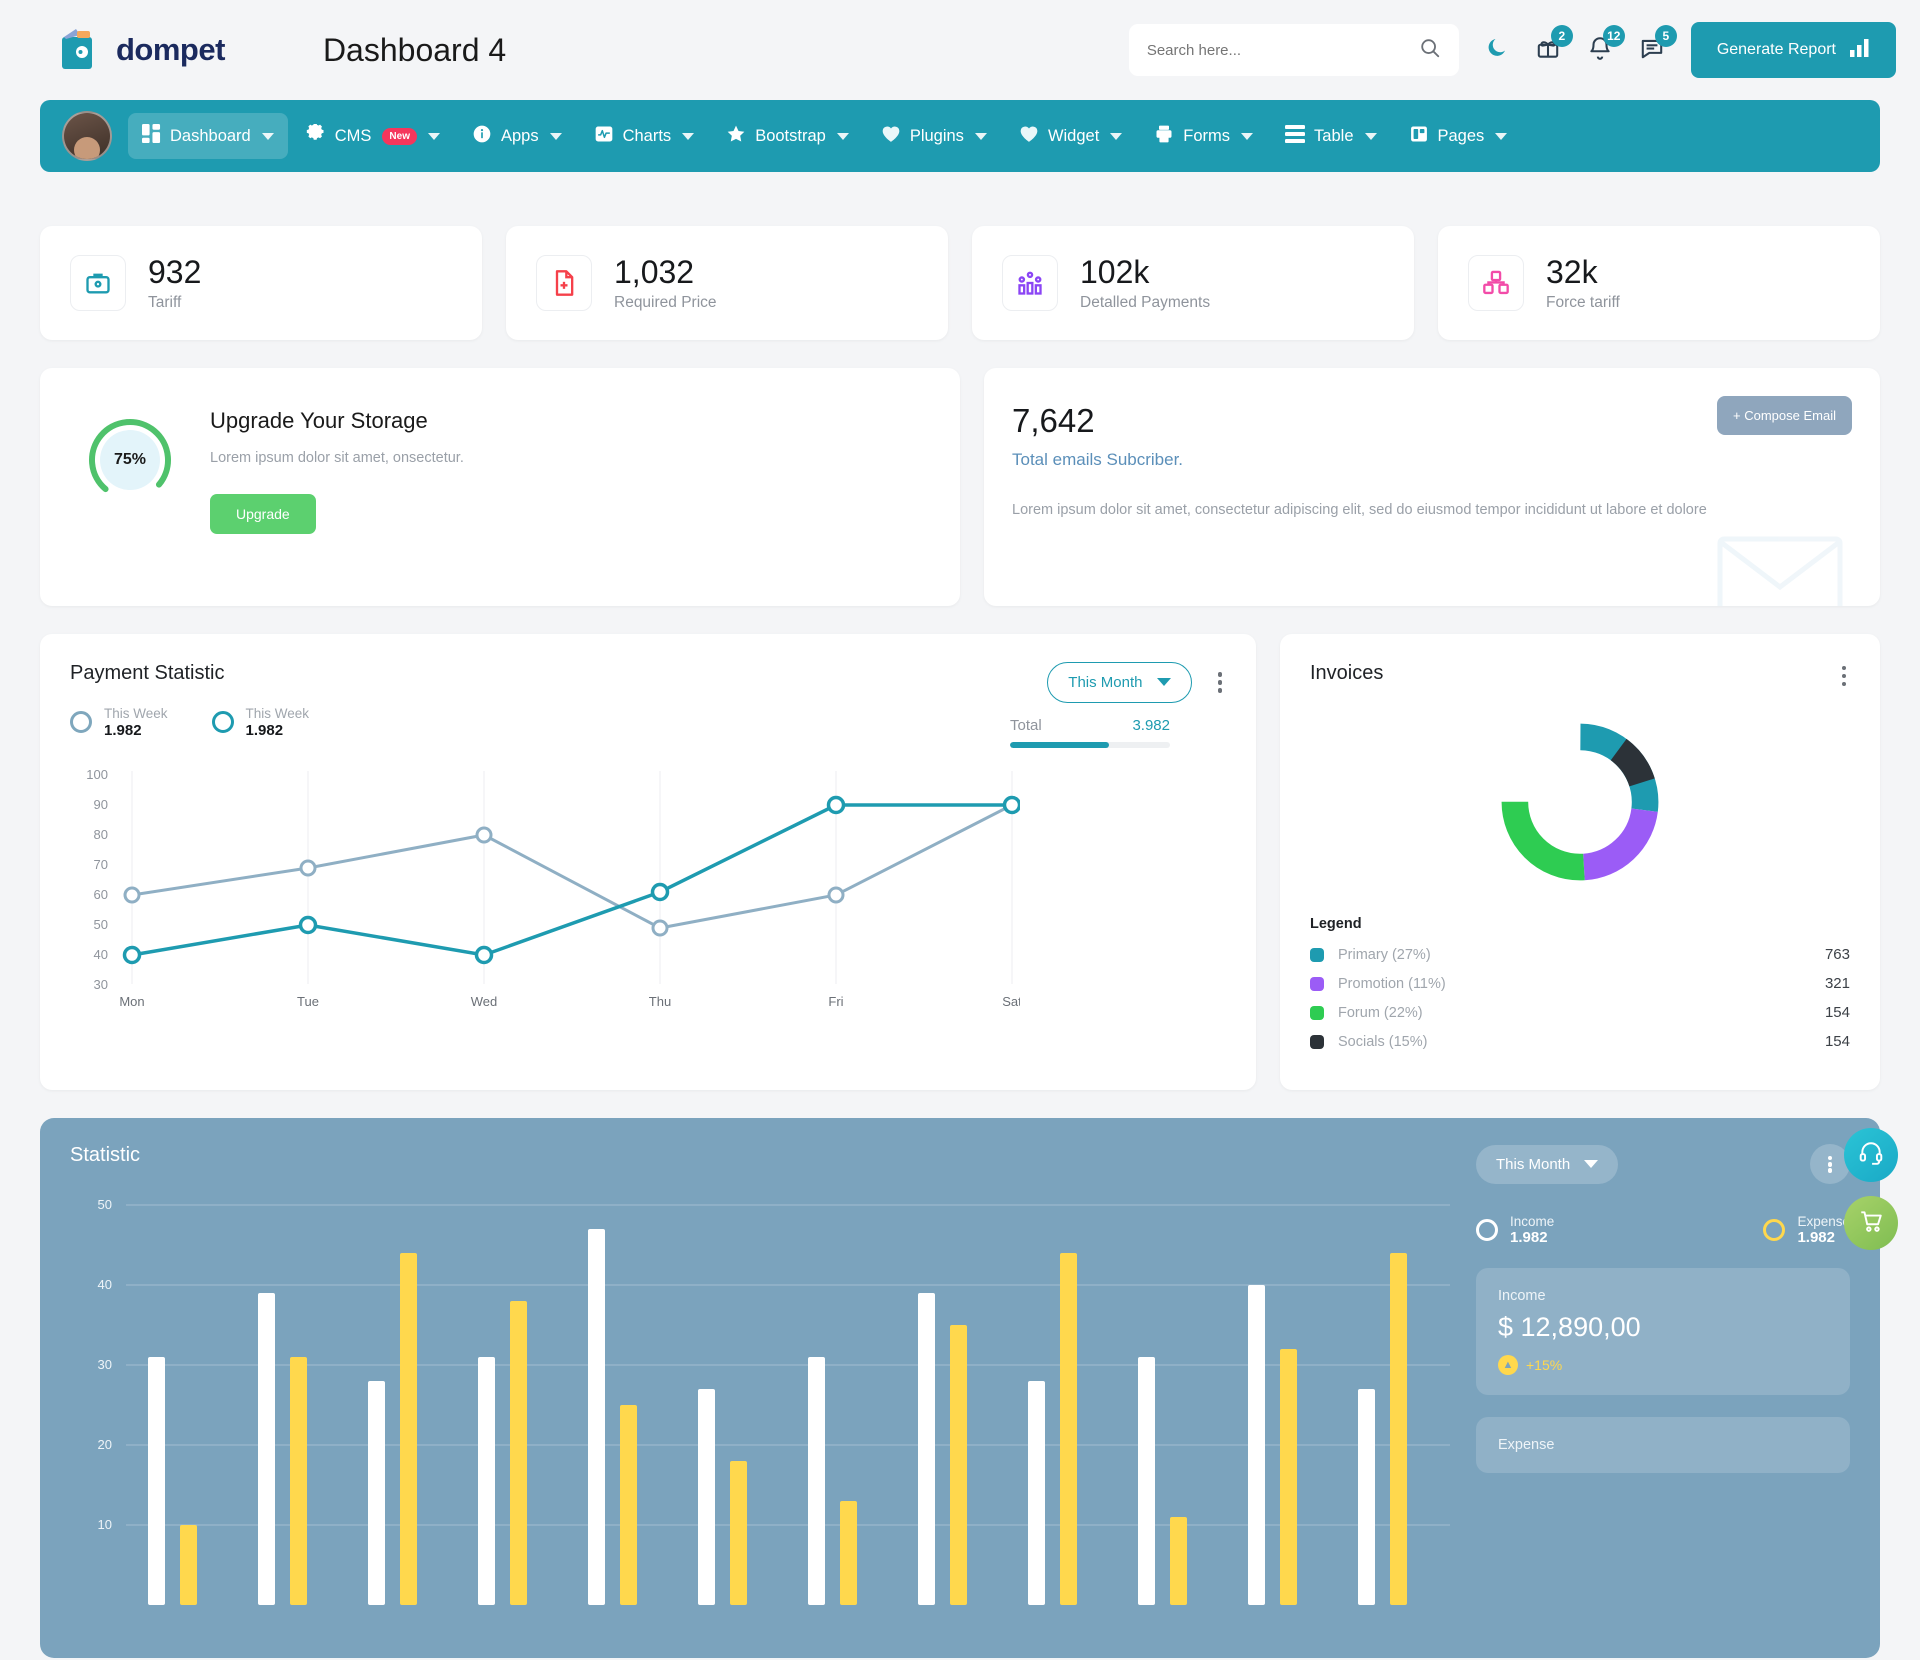 The image size is (1920, 1660). I want to click on generate-report-button: Generate Report, so click(1793, 50).